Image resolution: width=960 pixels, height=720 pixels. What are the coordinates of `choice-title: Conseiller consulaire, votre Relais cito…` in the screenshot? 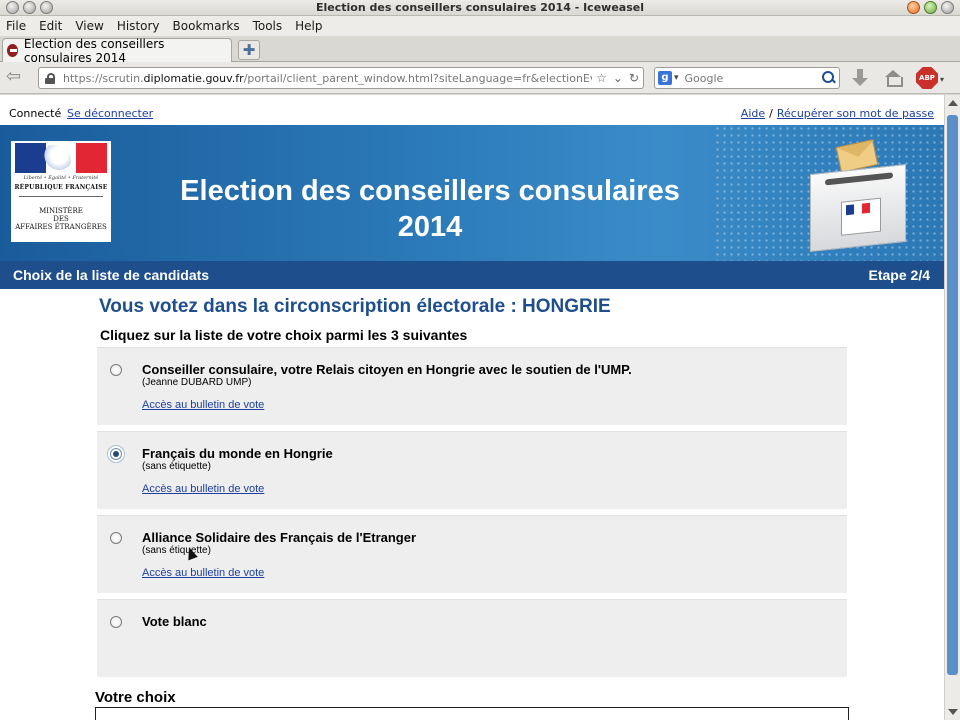 It's located at (387, 369).